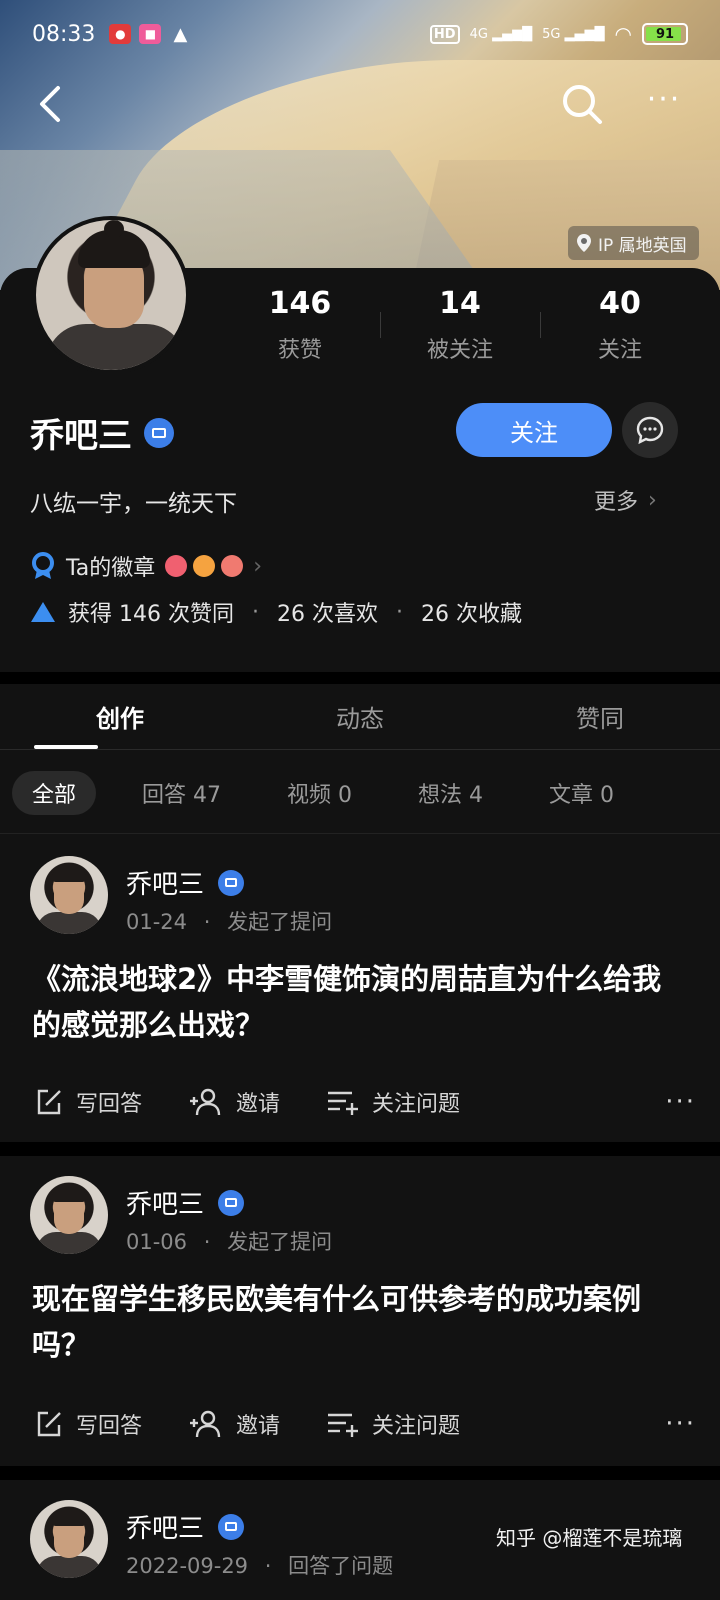 The height and width of the screenshot is (1600, 720). What do you see at coordinates (111, 568) in the screenshot?
I see `badges-label: Ta的徽章` at bounding box center [111, 568].